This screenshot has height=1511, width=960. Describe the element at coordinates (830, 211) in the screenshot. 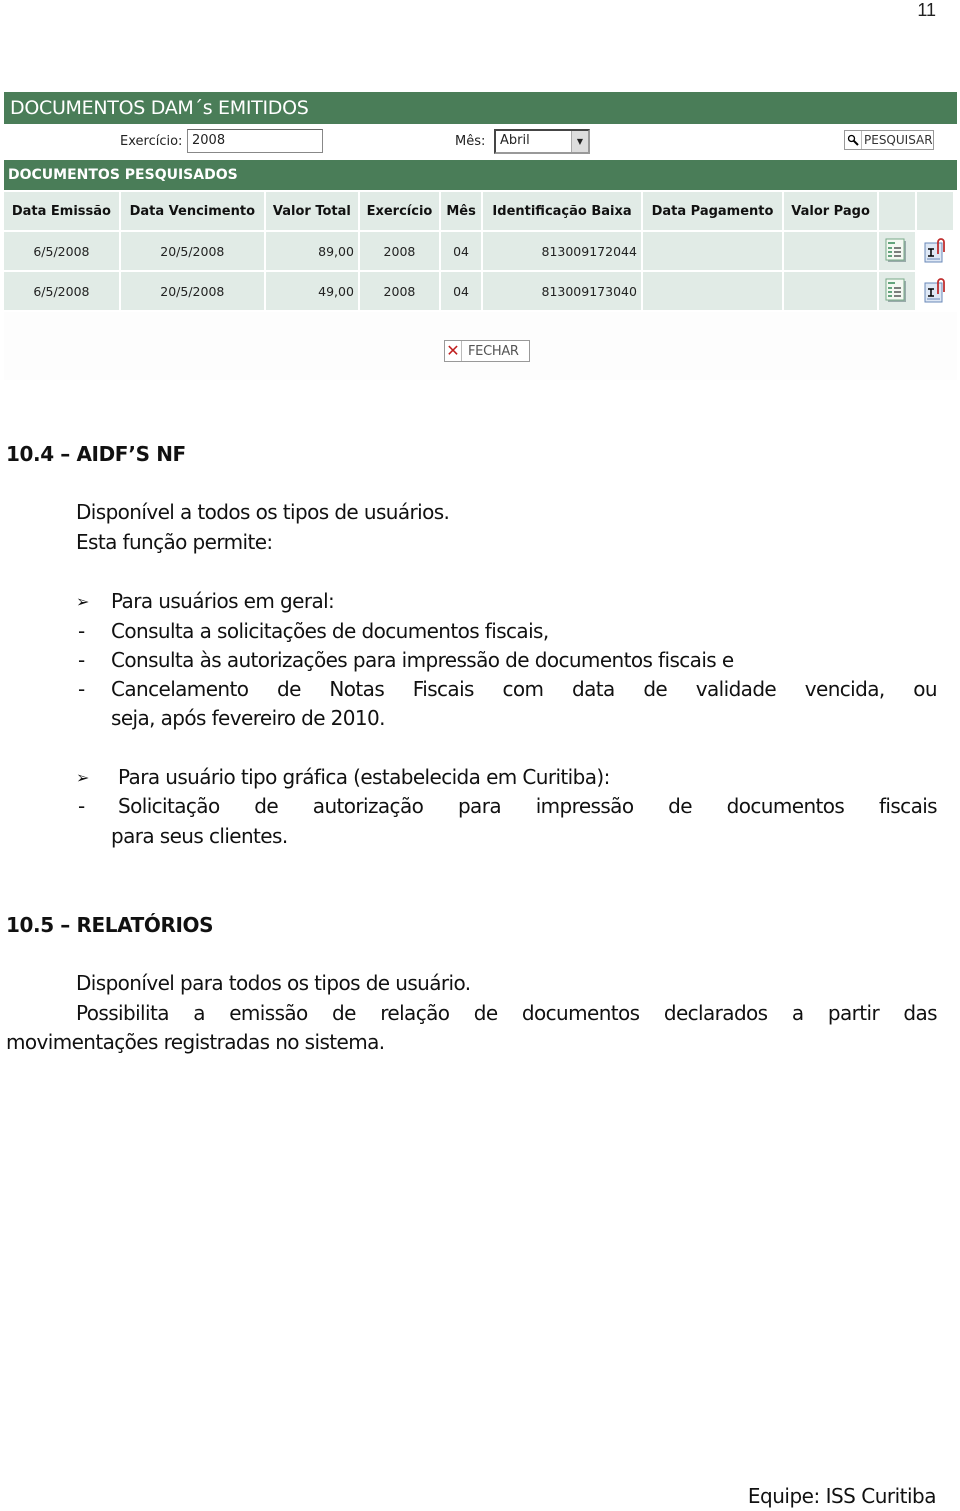

I see `header-valor-pago: Valor Pago` at that location.